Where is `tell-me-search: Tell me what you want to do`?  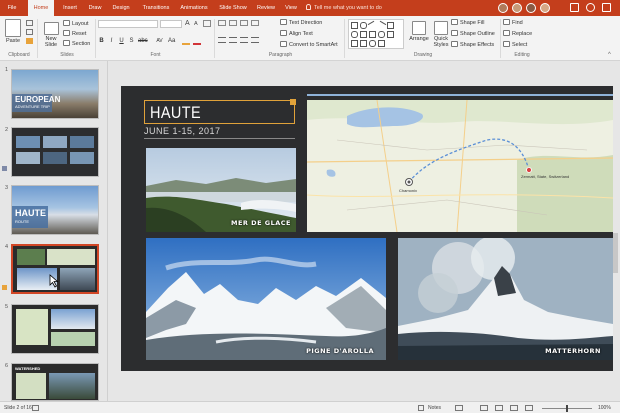 tell-me-search: Tell me what you want to do is located at coordinates (344, 8).